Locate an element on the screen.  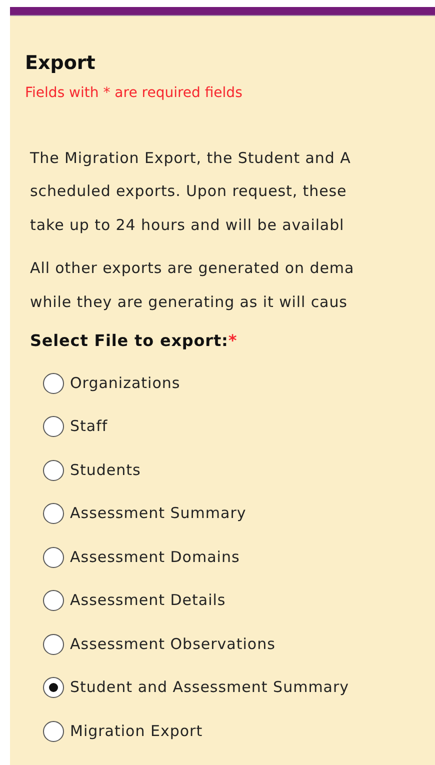
radio-label: Assessment Observations is located at coordinates (173, 644).